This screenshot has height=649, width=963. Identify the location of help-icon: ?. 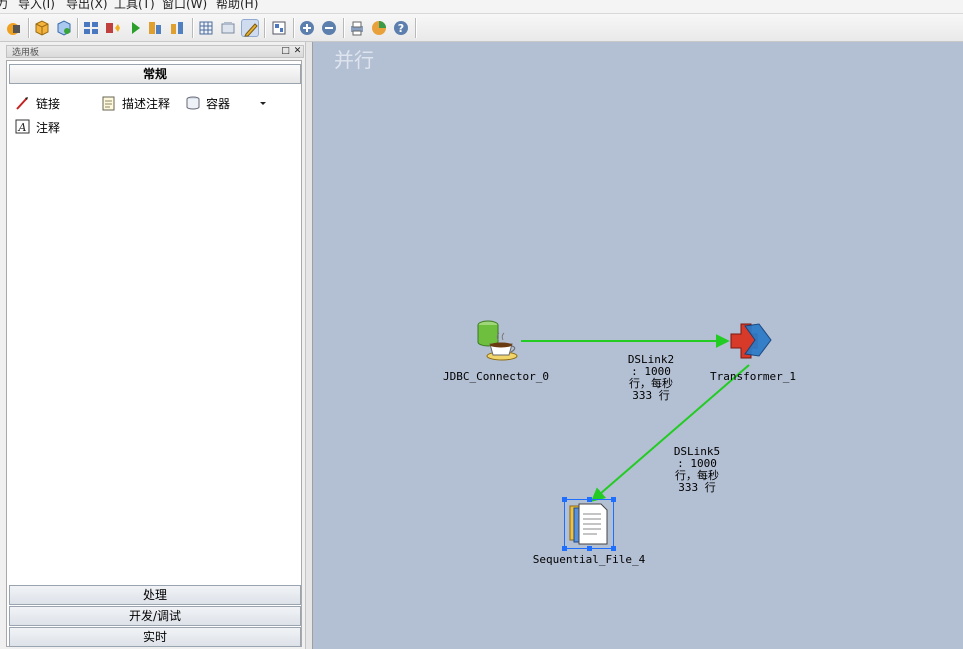
(401, 28).